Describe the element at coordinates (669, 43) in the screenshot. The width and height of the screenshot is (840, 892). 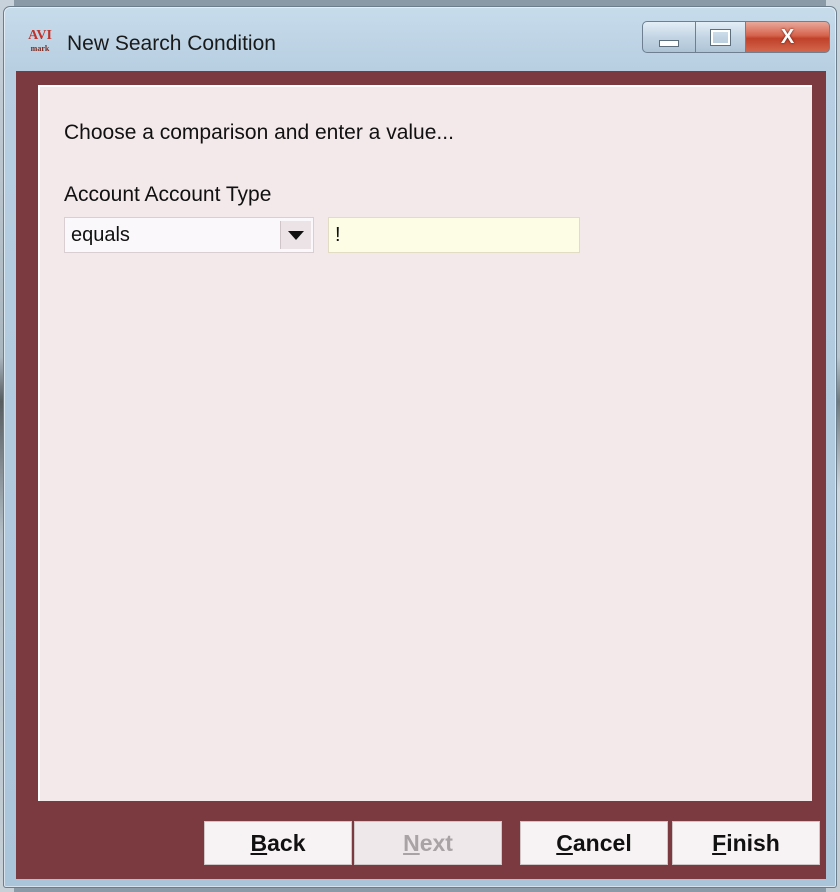
I see `minimize-icon` at that location.